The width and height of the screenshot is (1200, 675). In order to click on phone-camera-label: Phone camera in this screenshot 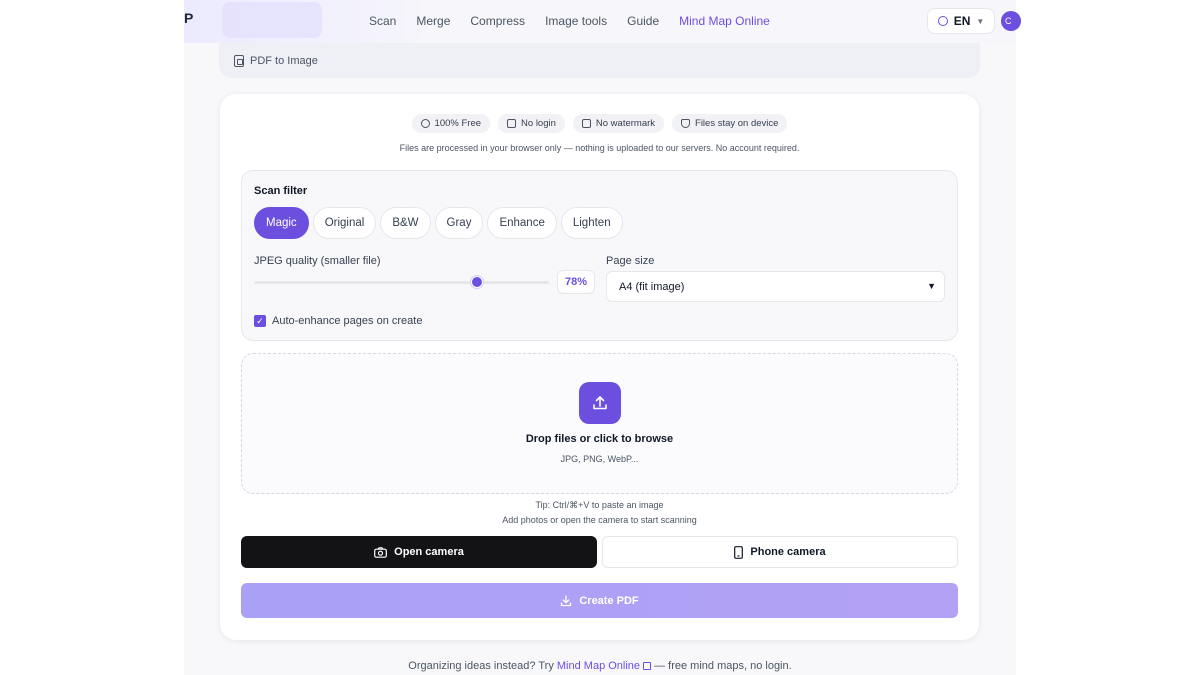, I will do `click(788, 552)`.